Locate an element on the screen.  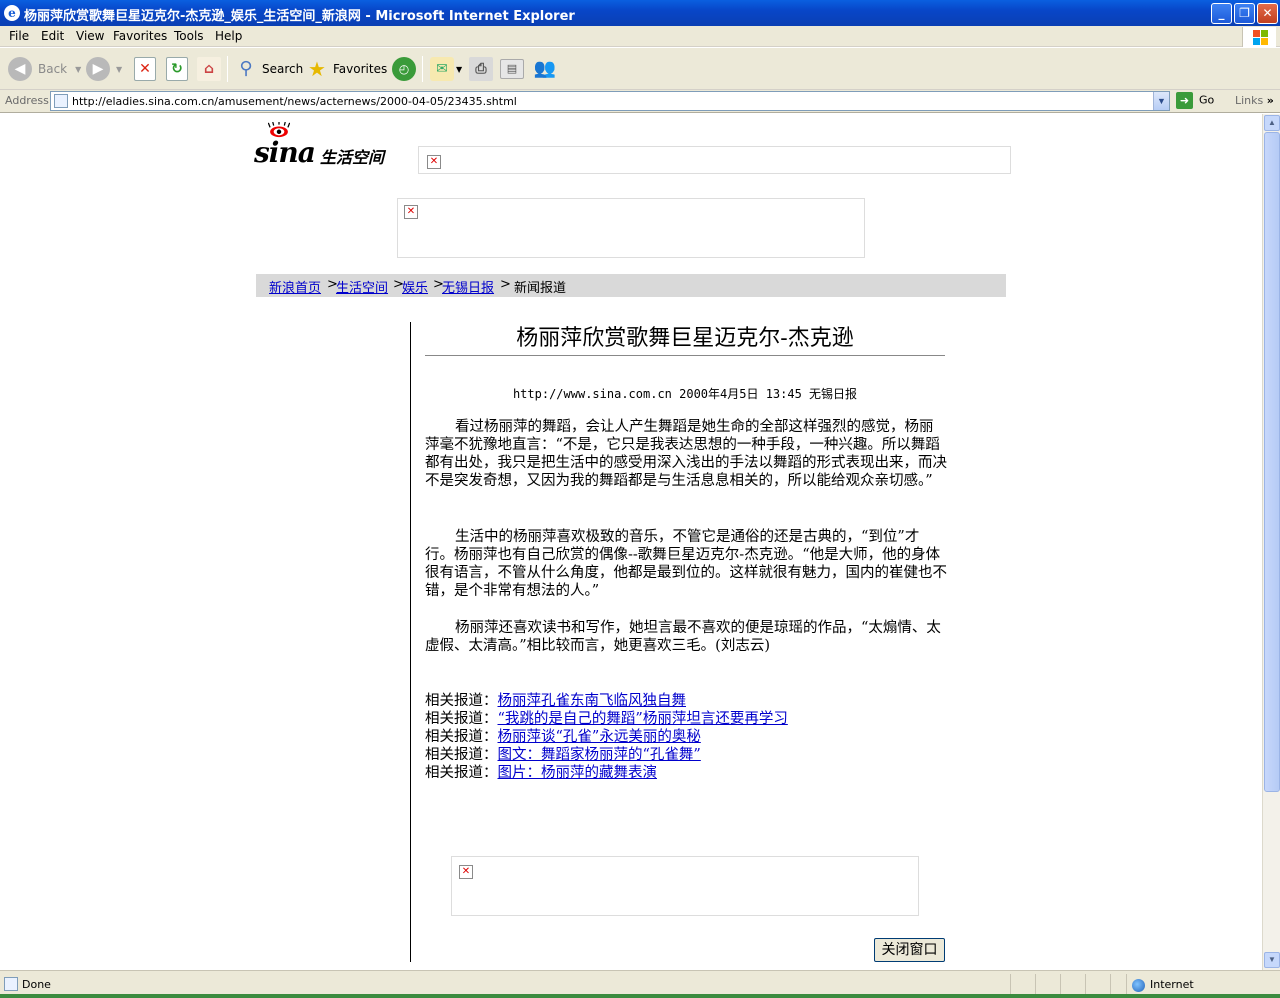
minimize-button: _ is located at coordinates (1221, 13).